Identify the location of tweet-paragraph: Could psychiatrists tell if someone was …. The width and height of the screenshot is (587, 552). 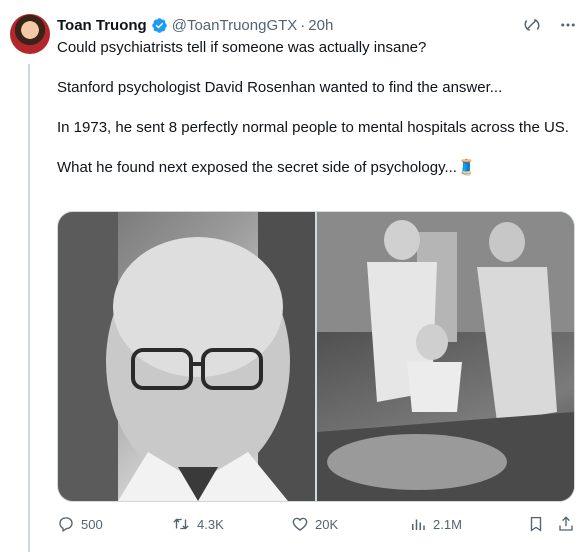
(242, 47).